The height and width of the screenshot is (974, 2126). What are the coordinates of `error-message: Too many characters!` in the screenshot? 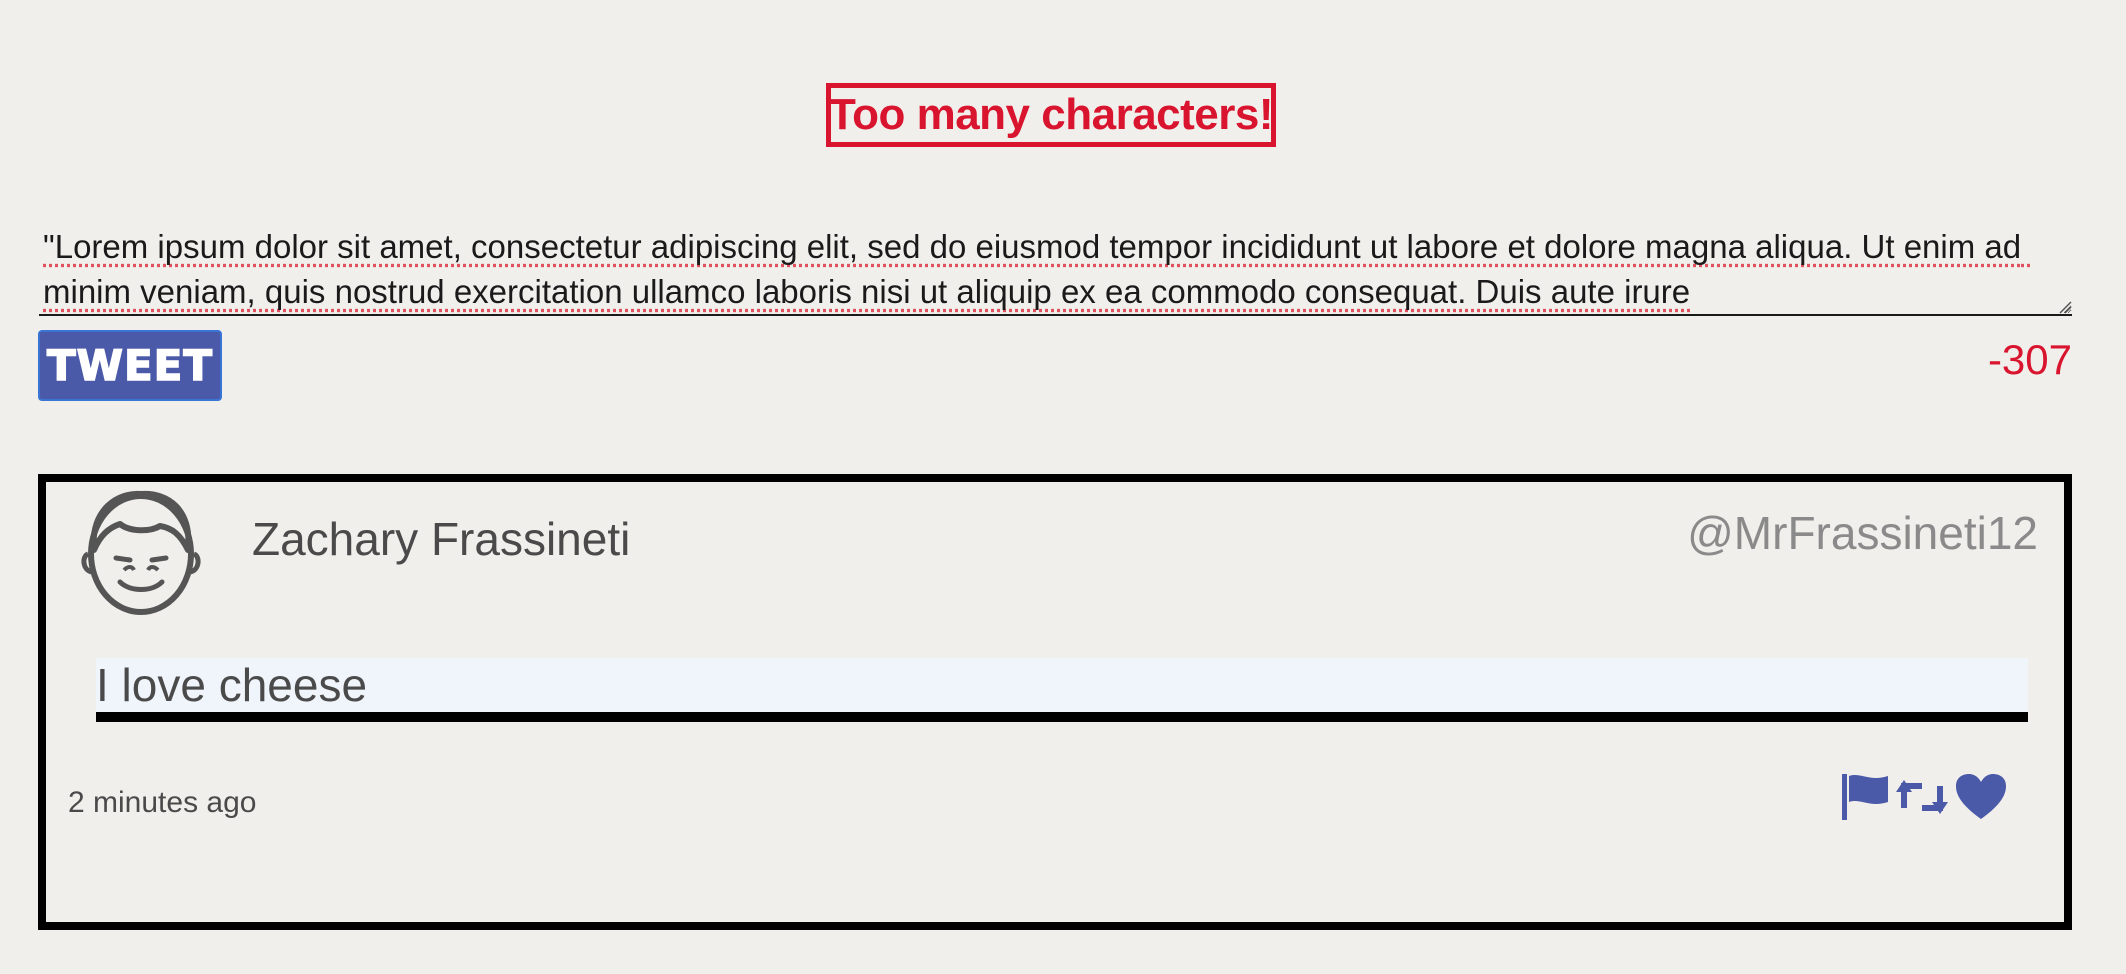 It's located at (1051, 114).